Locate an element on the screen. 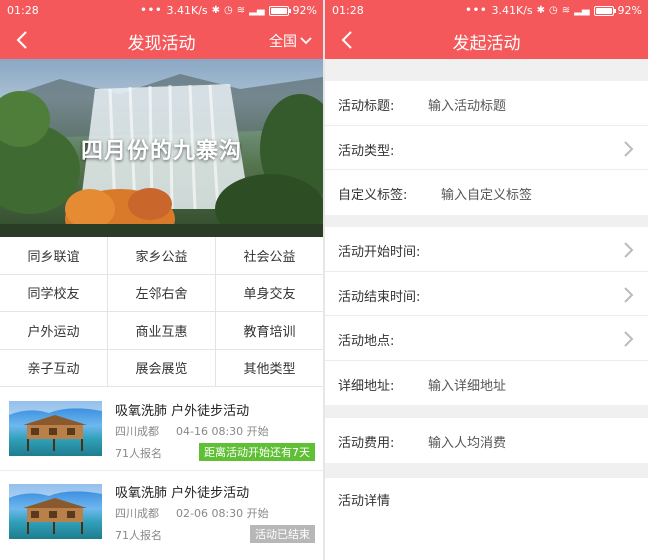  fee-input: 输入人均消费 is located at coordinates (467, 441).